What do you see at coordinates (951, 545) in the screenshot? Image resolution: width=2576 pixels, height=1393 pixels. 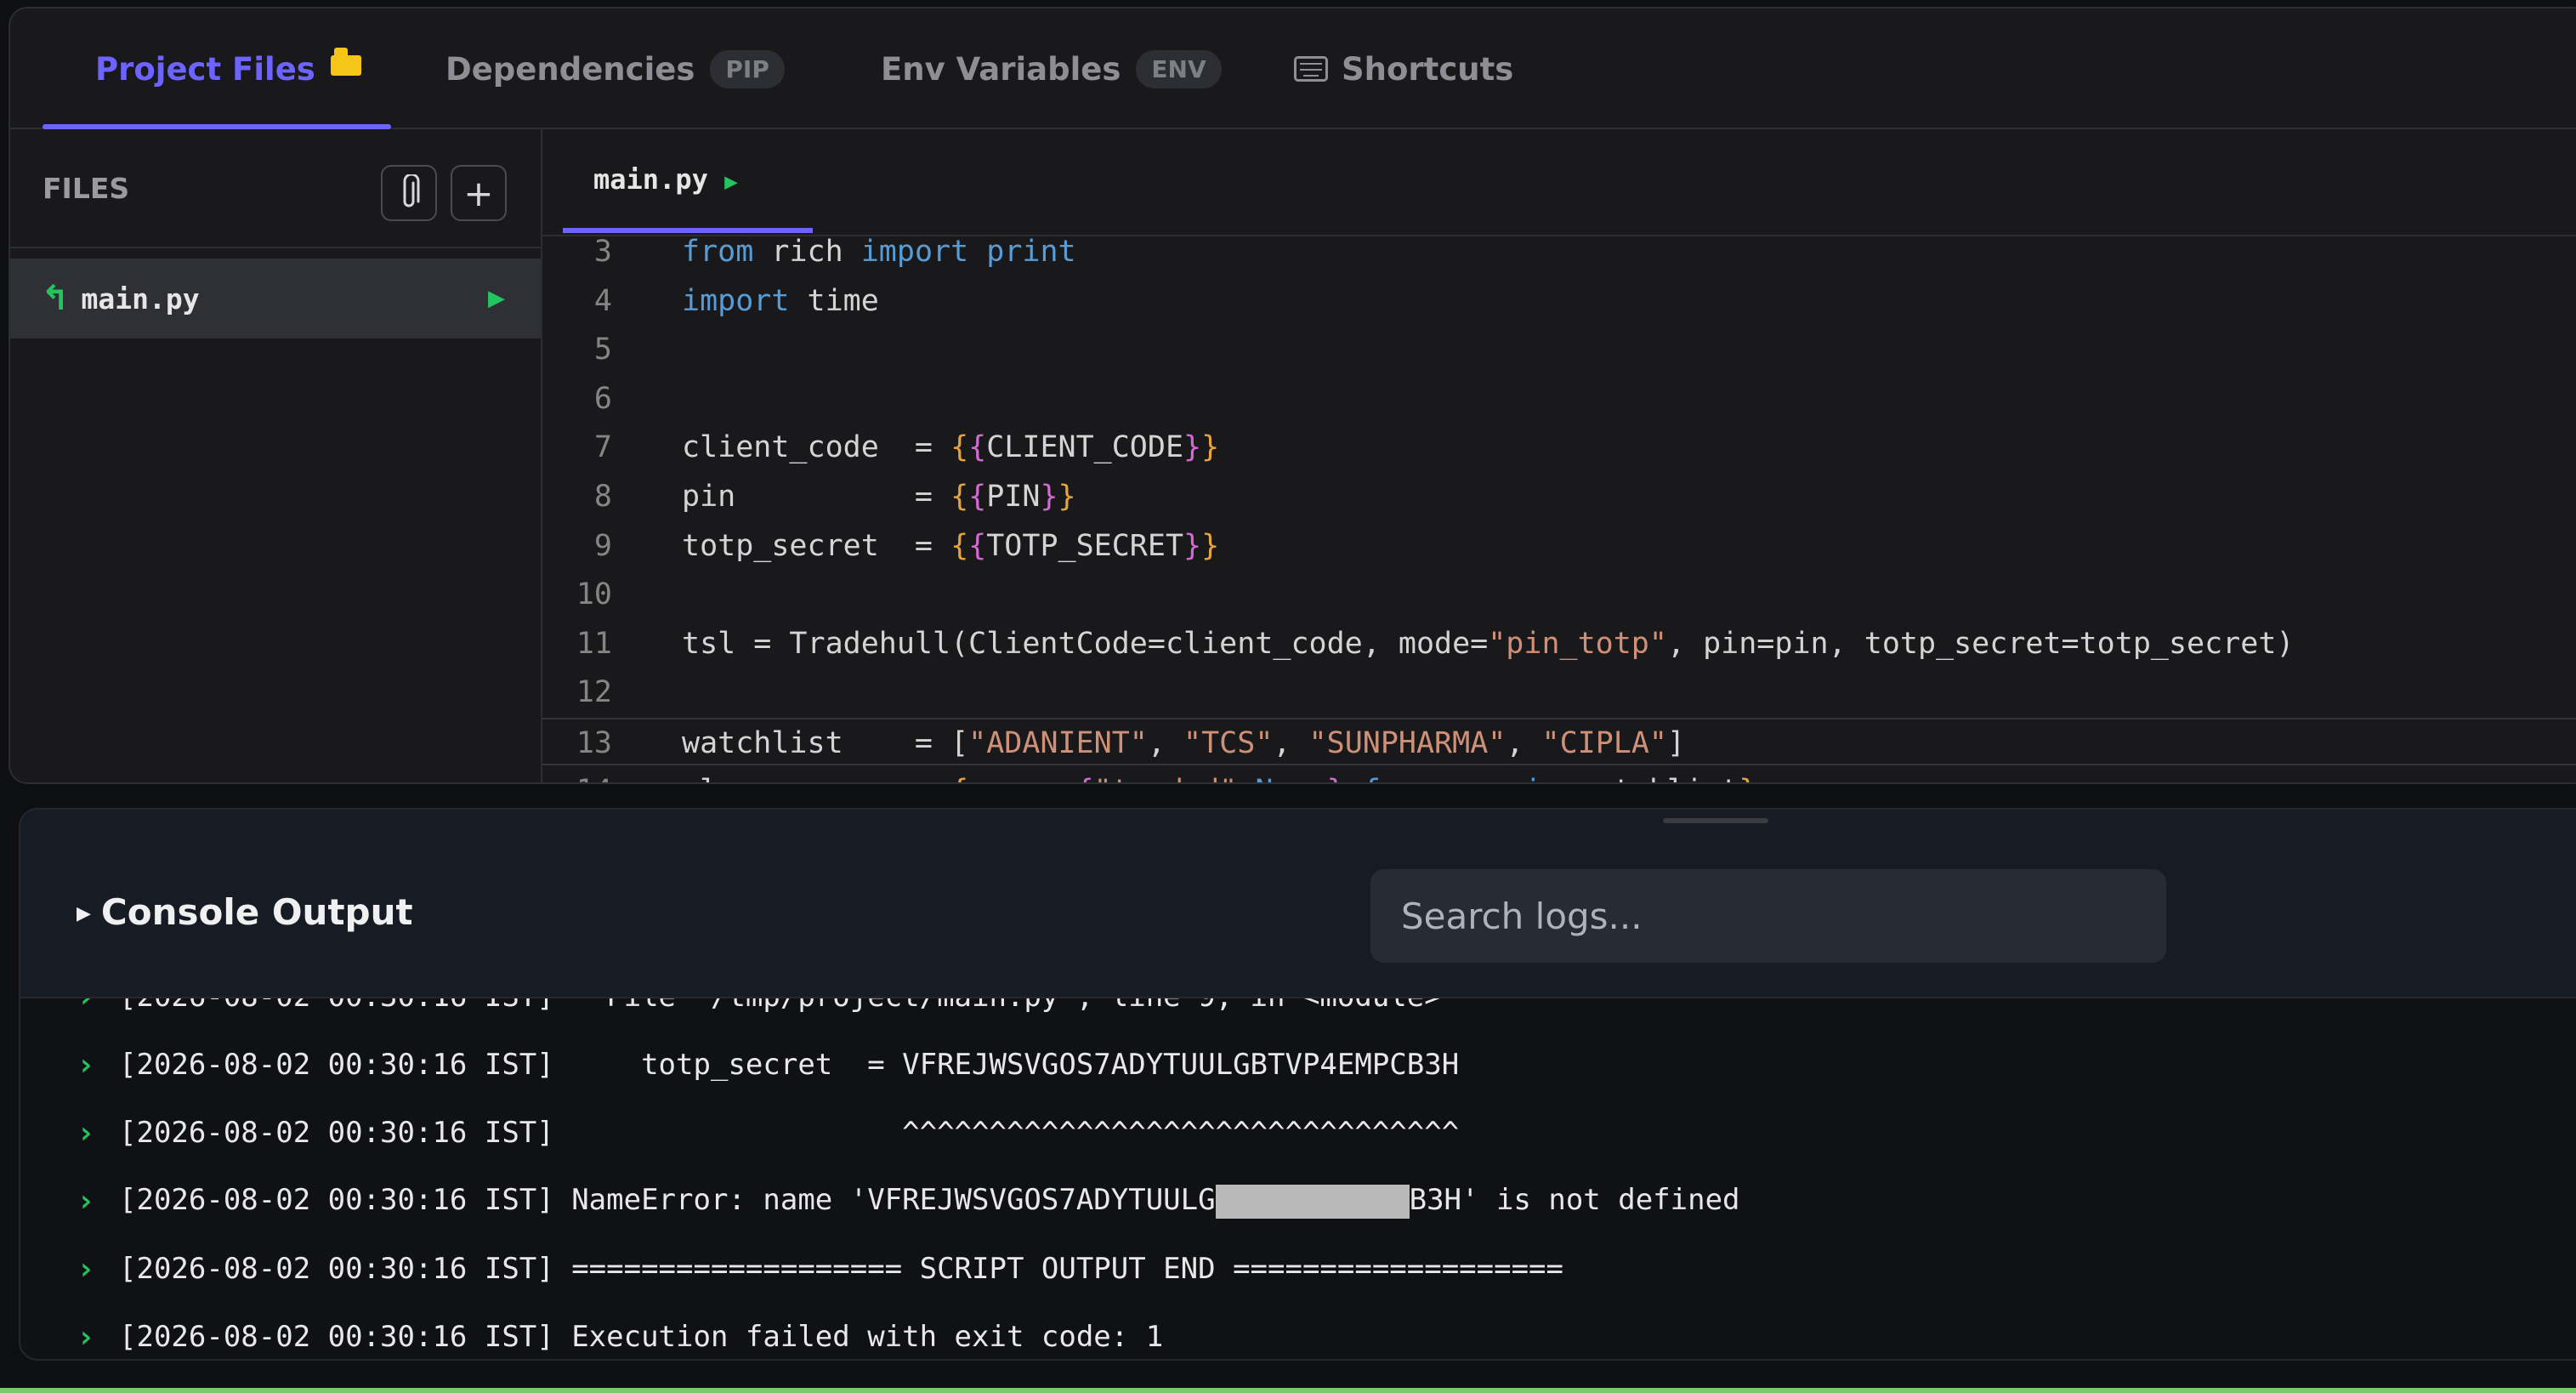 I see `code-text: totp_secret = {{TOTP_SECRET}}` at bounding box center [951, 545].